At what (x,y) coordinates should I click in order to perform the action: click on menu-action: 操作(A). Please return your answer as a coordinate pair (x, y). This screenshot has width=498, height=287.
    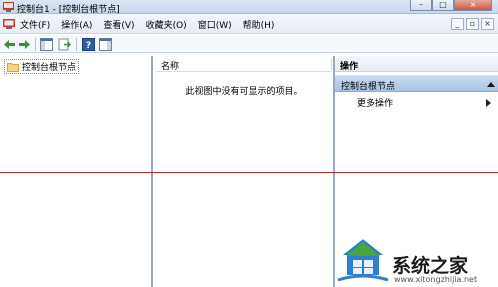
    Looking at the image, I should click on (76, 24).